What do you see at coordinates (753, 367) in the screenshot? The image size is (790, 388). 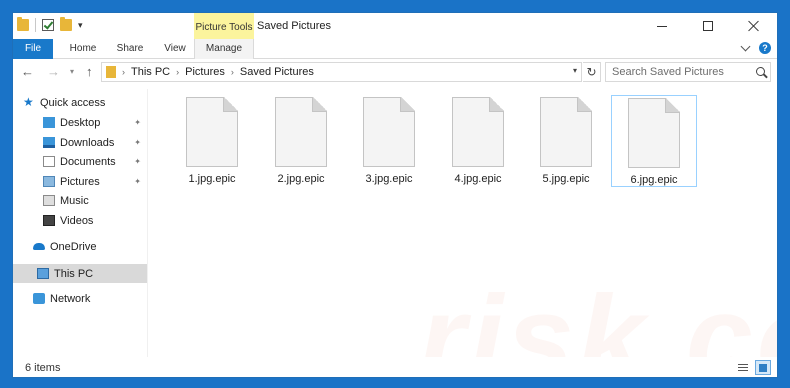 I see `view-switcher` at bounding box center [753, 367].